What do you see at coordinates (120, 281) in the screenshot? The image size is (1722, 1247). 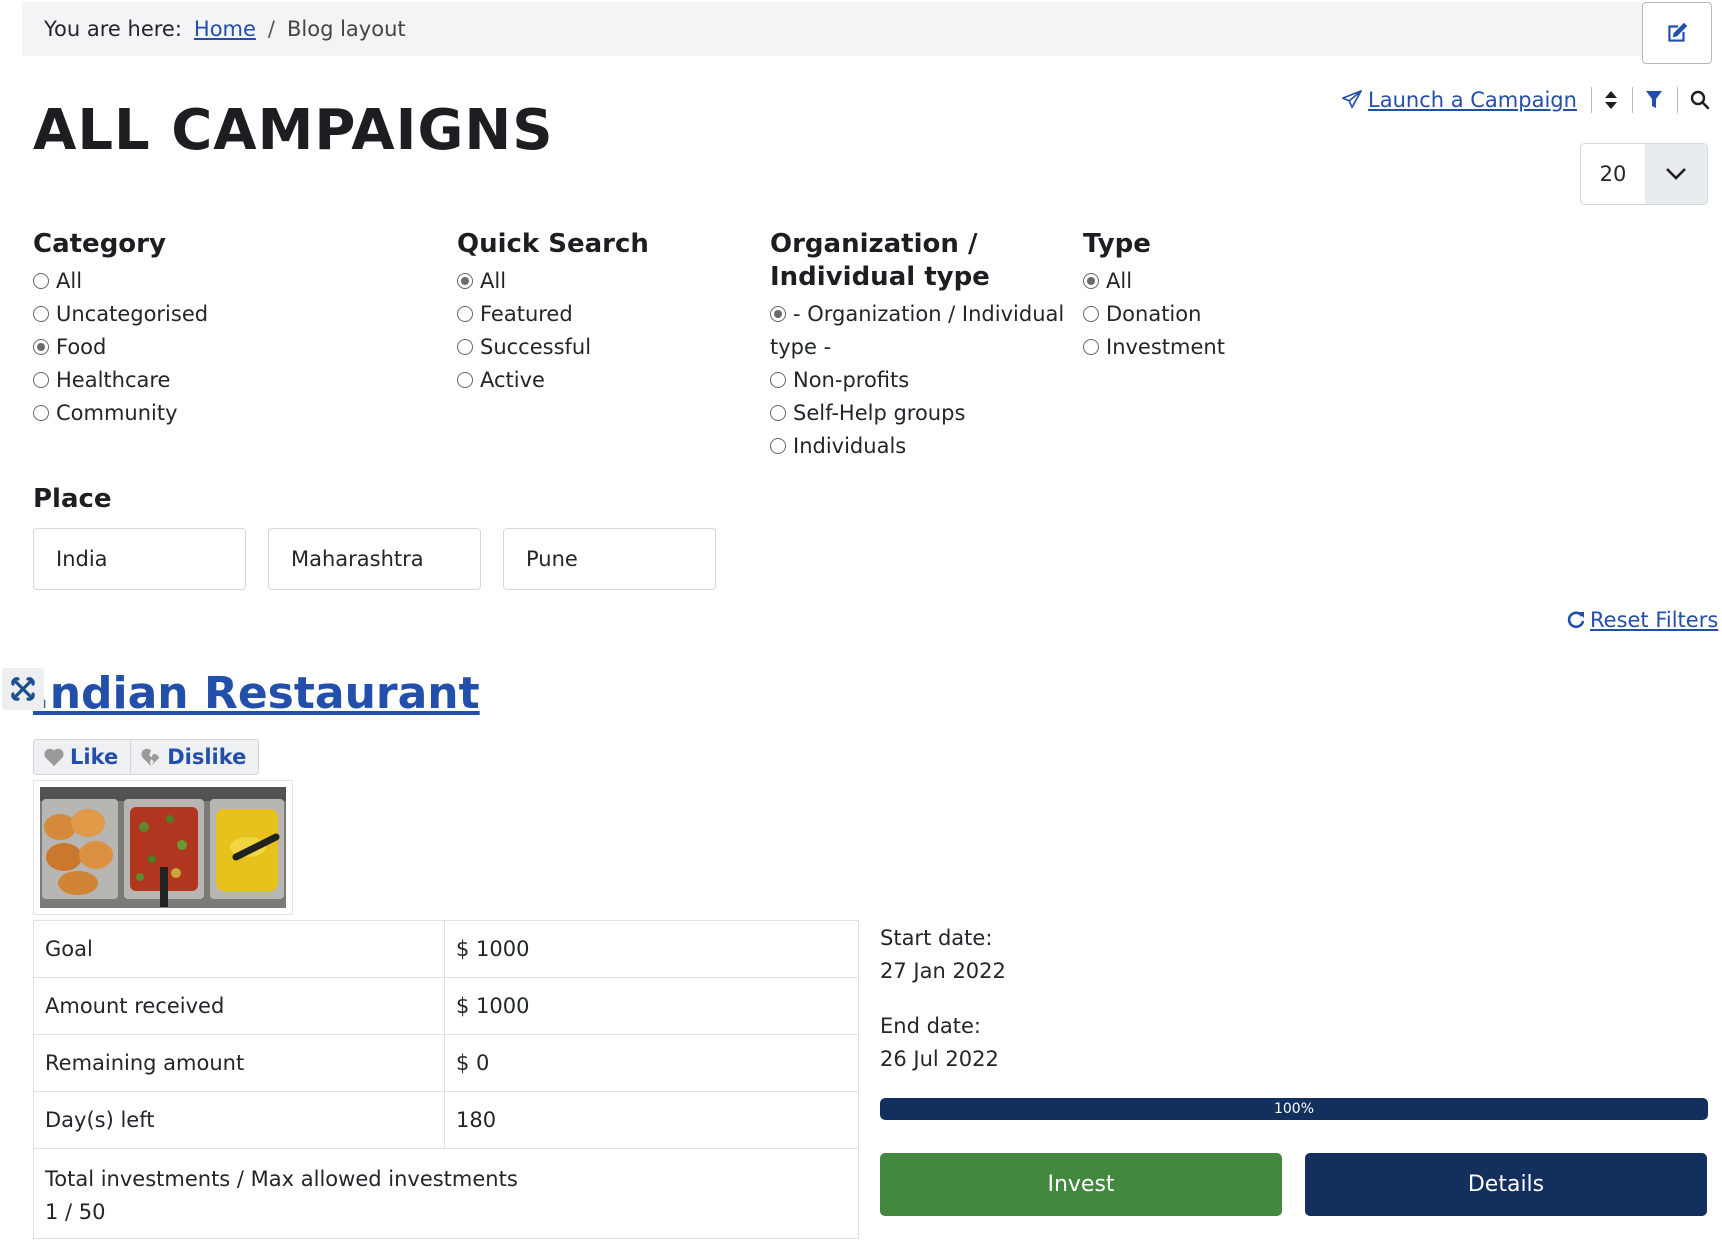 I see `category-option-all: All` at bounding box center [120, 281].